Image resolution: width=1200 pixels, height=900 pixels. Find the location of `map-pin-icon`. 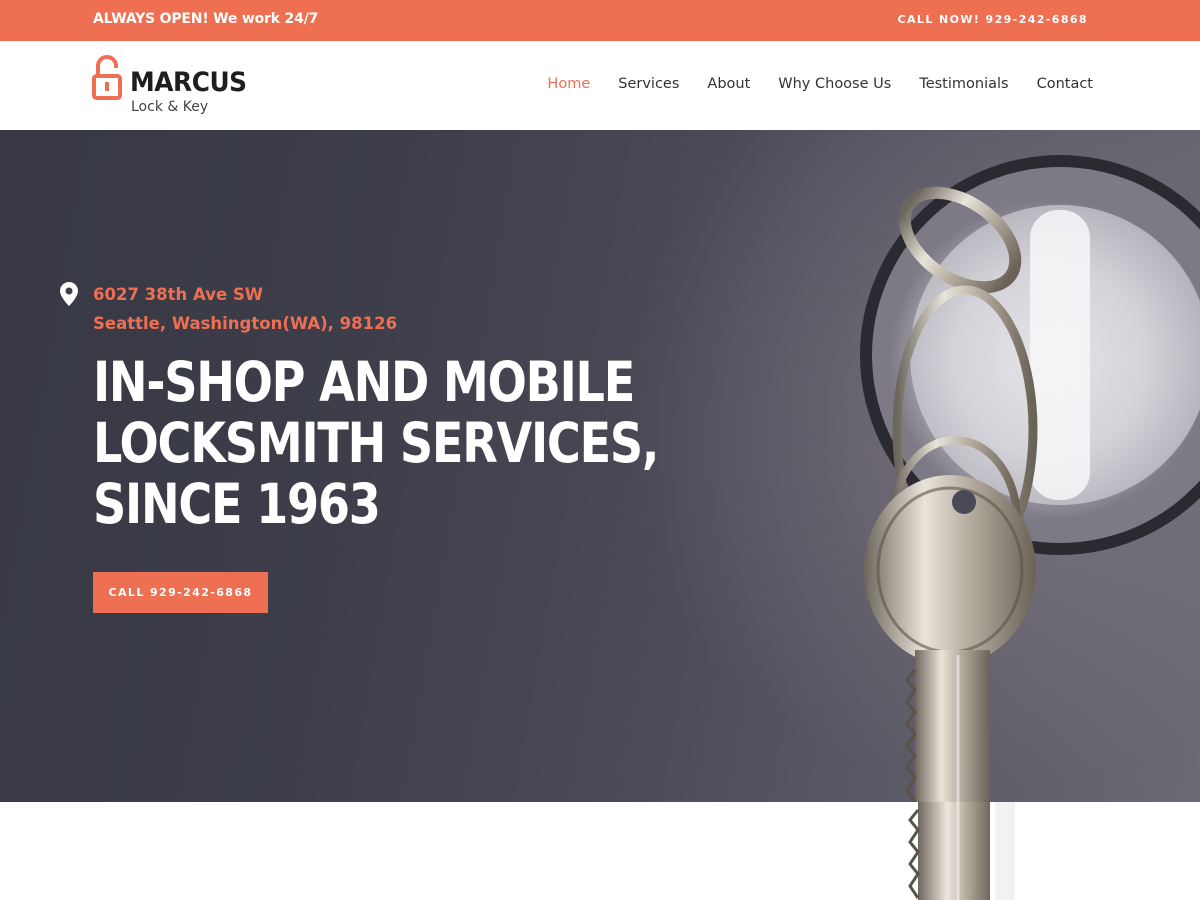

map-pin-icon is located at coordinates (69, 294).